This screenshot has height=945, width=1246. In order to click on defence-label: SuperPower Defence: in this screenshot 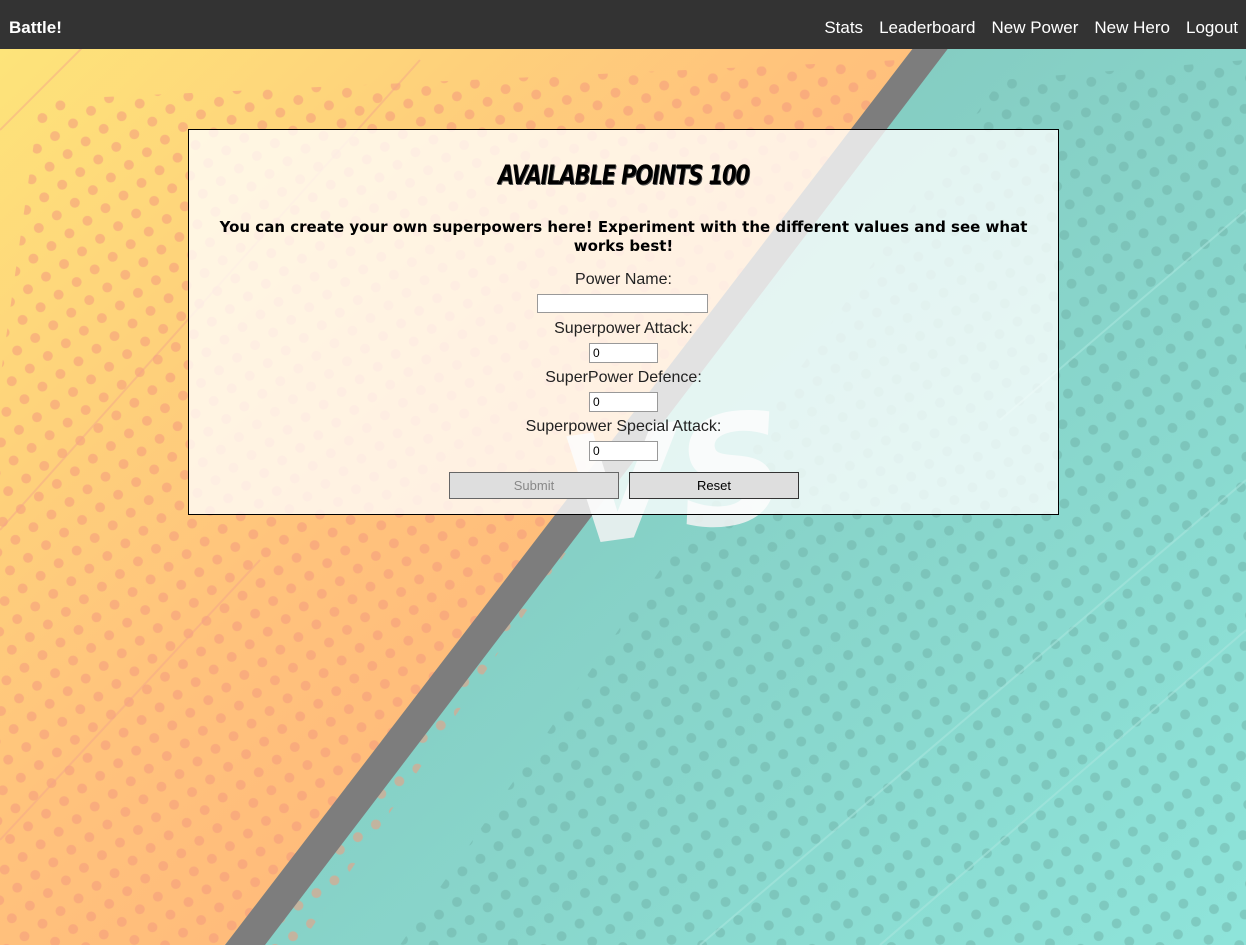, I will do `click(623, 377)`.